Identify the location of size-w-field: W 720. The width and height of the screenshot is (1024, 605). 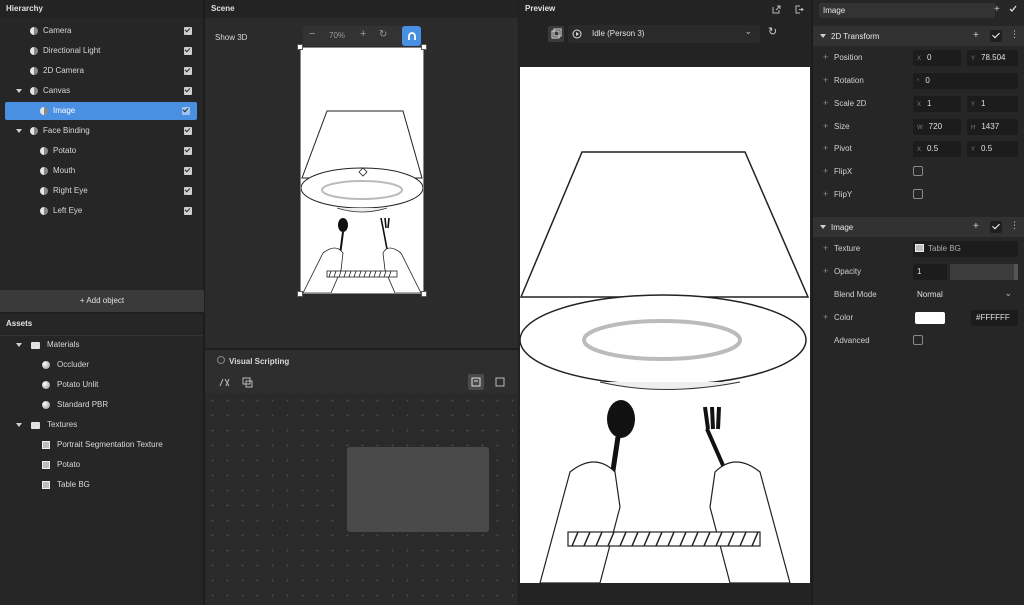
(937, 127).